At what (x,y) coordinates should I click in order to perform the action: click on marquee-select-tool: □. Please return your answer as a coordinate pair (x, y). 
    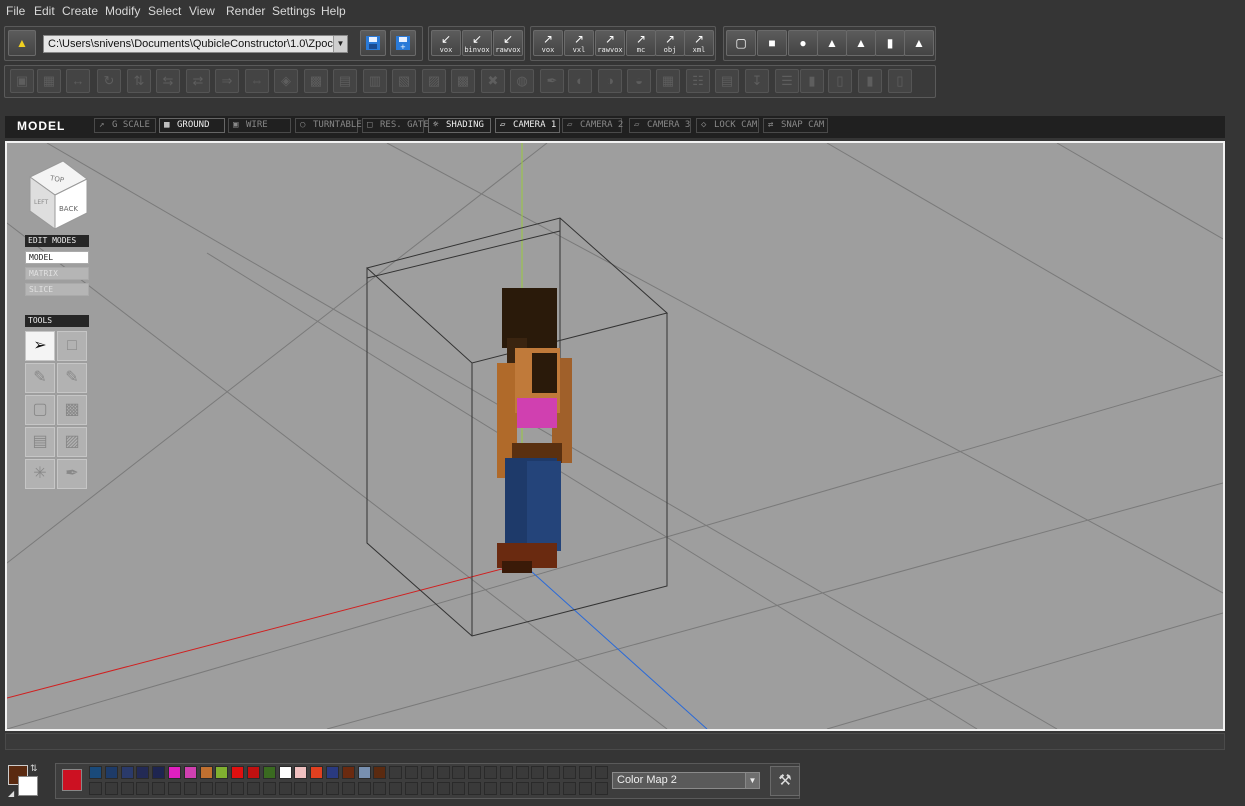
    Looking at the image, I should click on (72, 346).